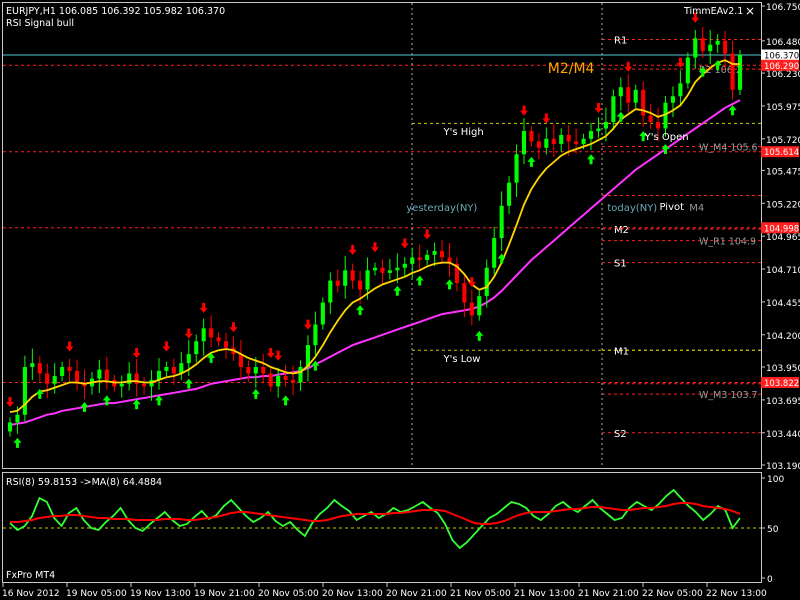 This screenshot has width=800, height=600. Describe the element at coordinates (775, 480) in the screenshot. I see `rsi-tick-label: 100` at that location.